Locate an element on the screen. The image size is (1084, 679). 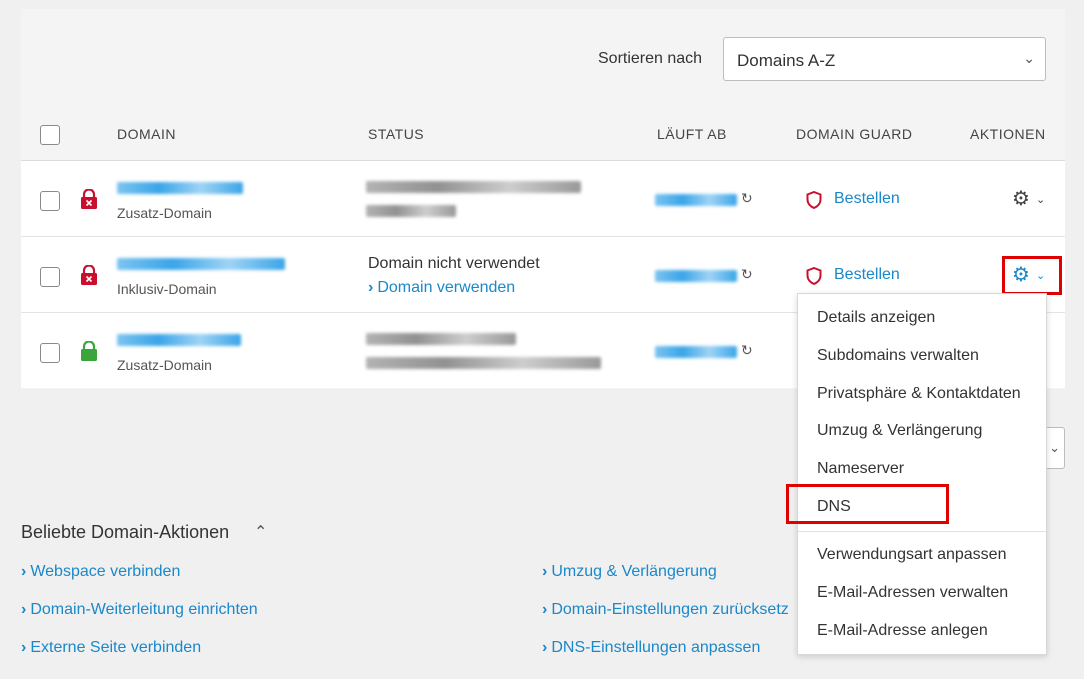
menu-item-nameserver: Nameserver is located at coordinates (860, 469).